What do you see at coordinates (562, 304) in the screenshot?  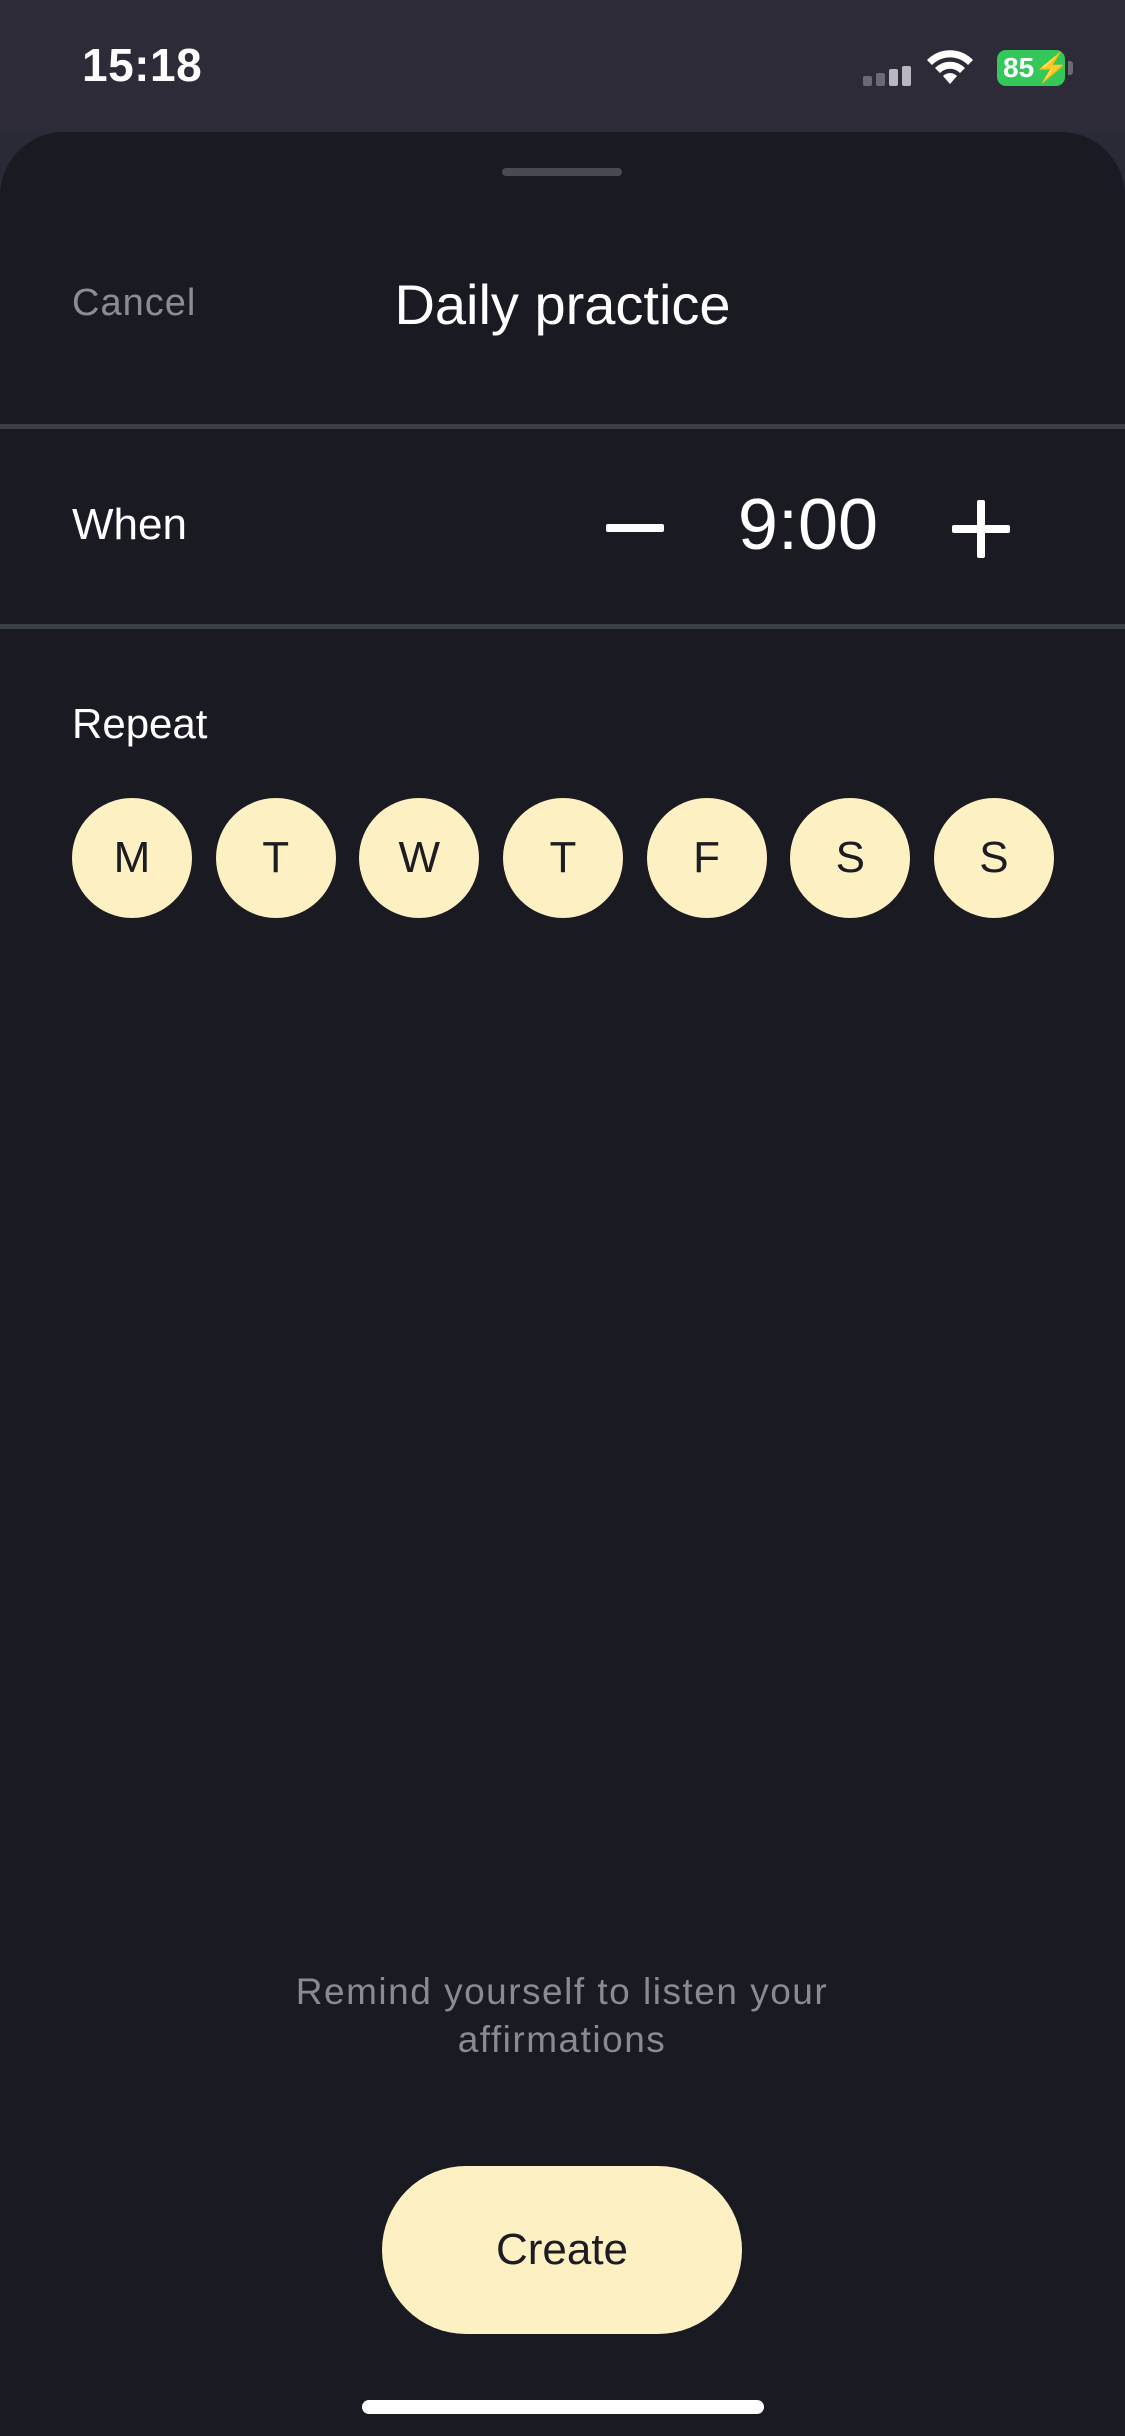 I see `page-title: Daily practice` at bounding box center [562, 304].